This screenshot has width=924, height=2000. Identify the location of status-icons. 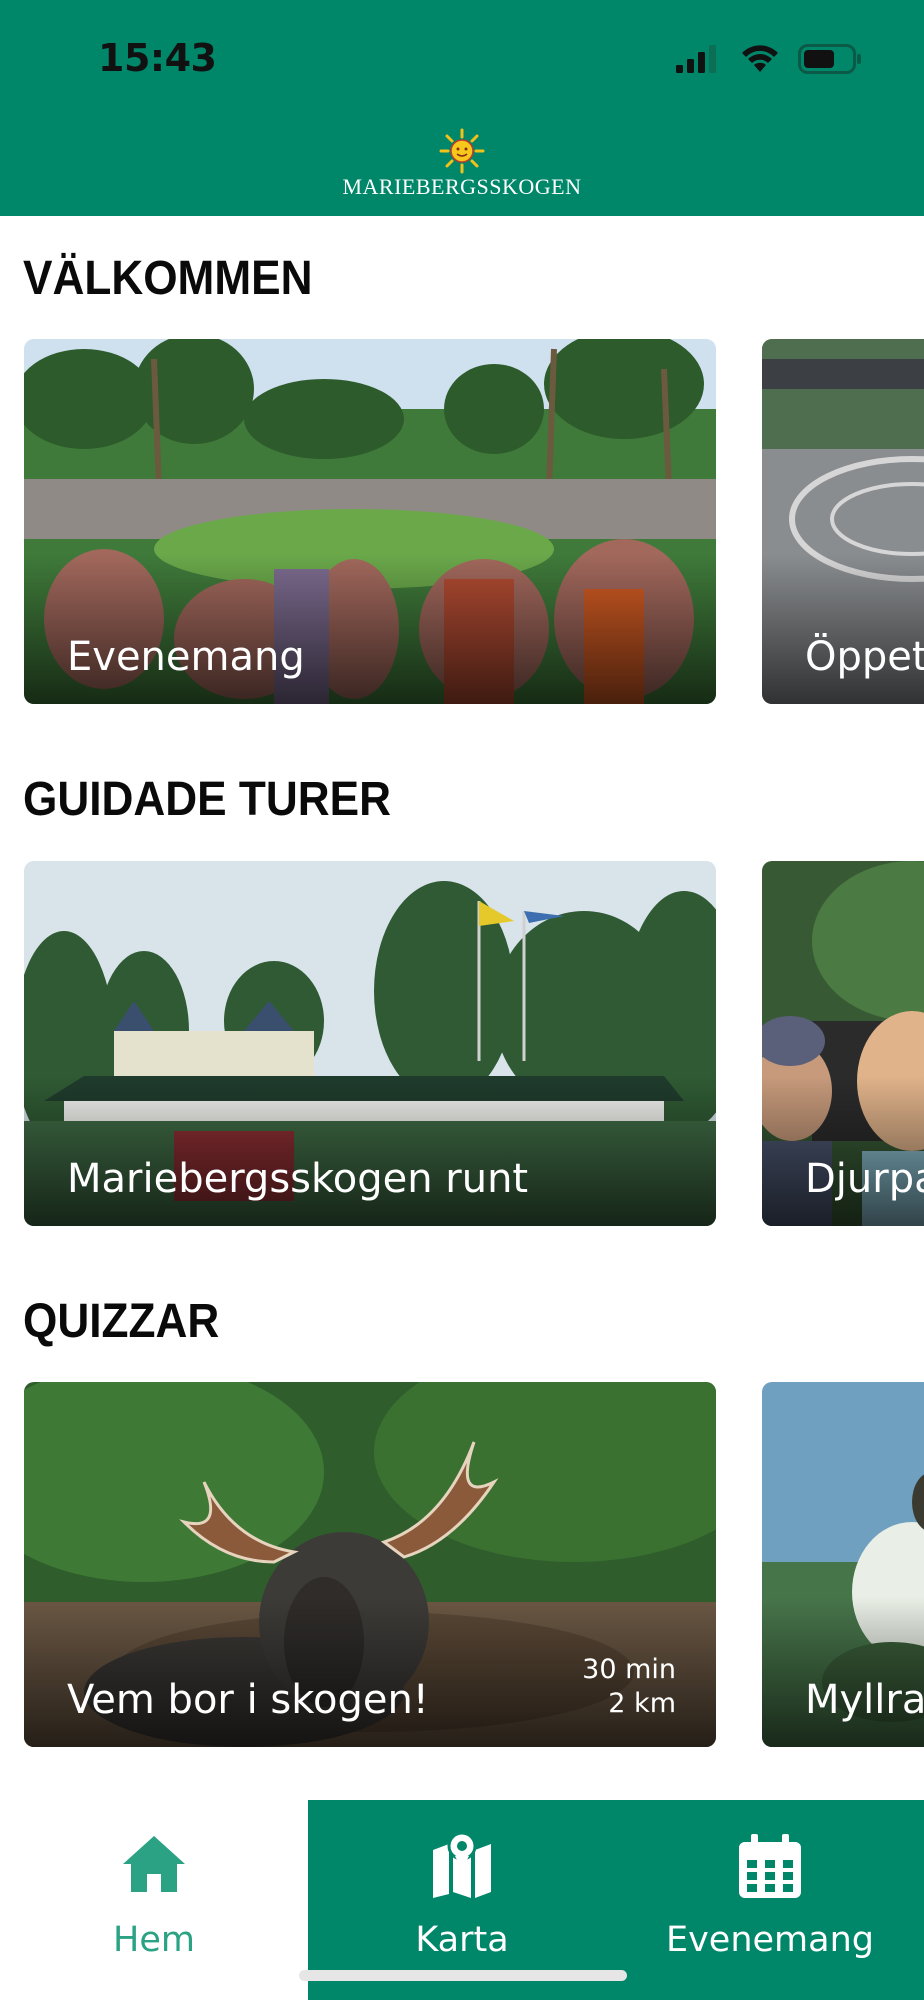
(769, 59).